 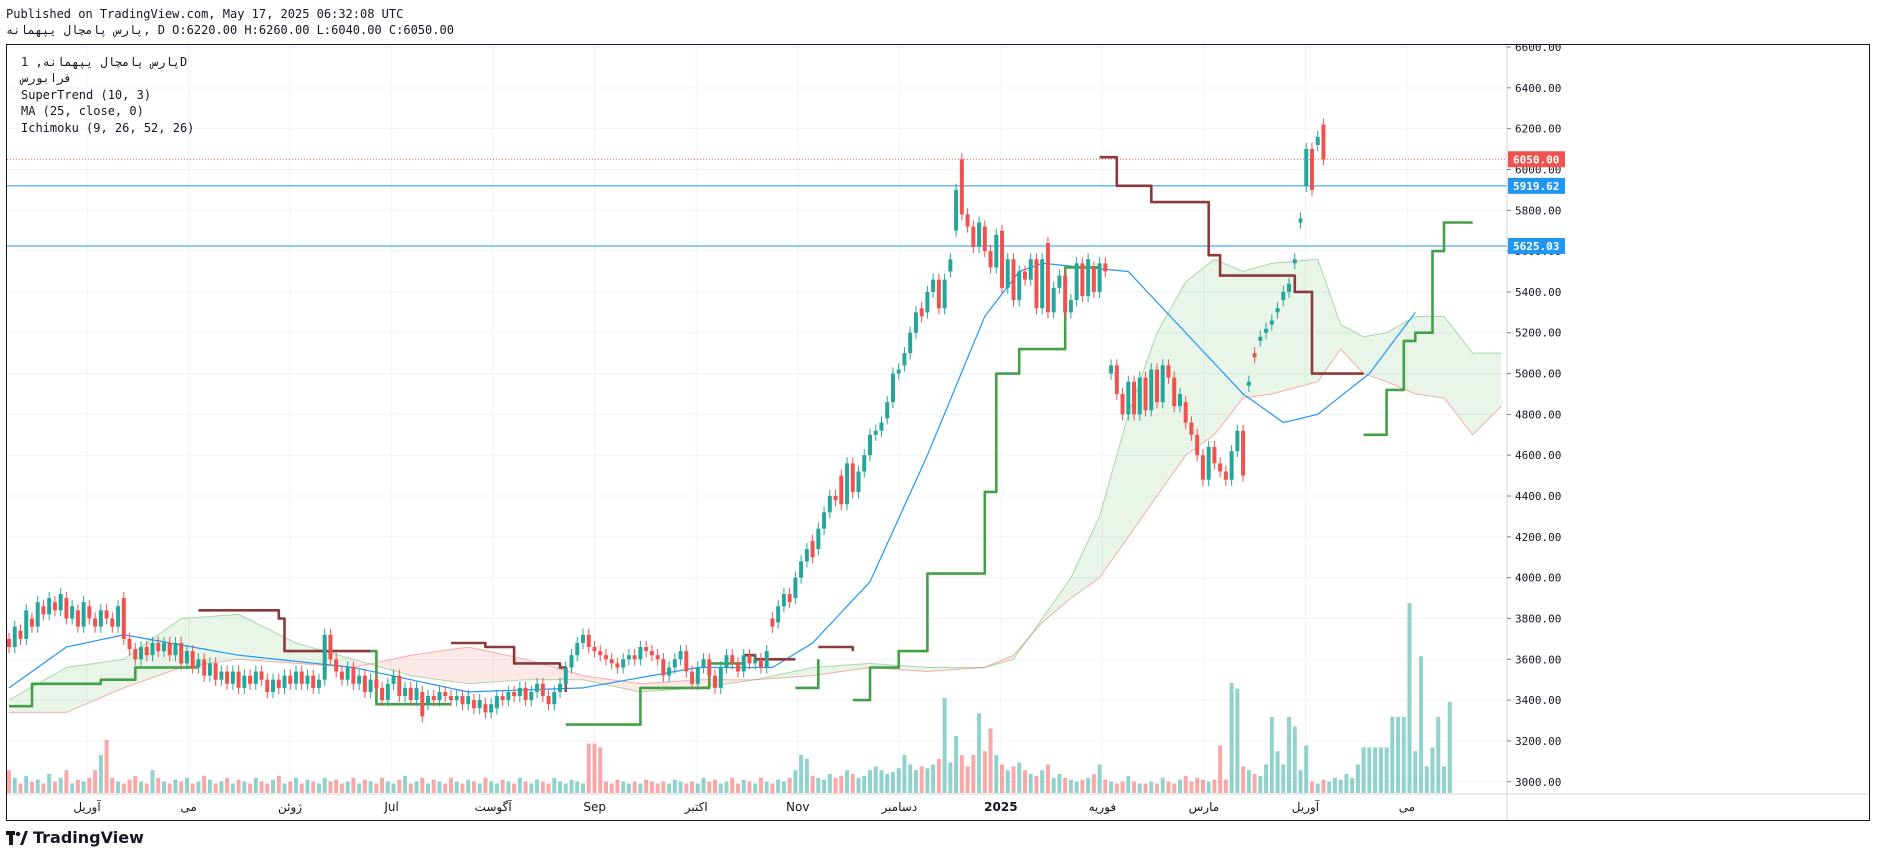 What do you see at coordinates (86, 95) in the screenshot?
I see `legend-supertrend: SuperTrend (10, 3)` at bounding box center [86, 95].